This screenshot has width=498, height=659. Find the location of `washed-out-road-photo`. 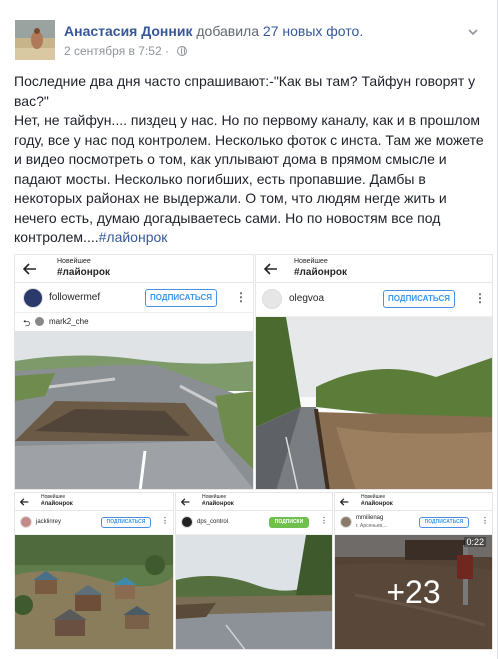

washed-out-road-photo is located at coordinates (254, 592).